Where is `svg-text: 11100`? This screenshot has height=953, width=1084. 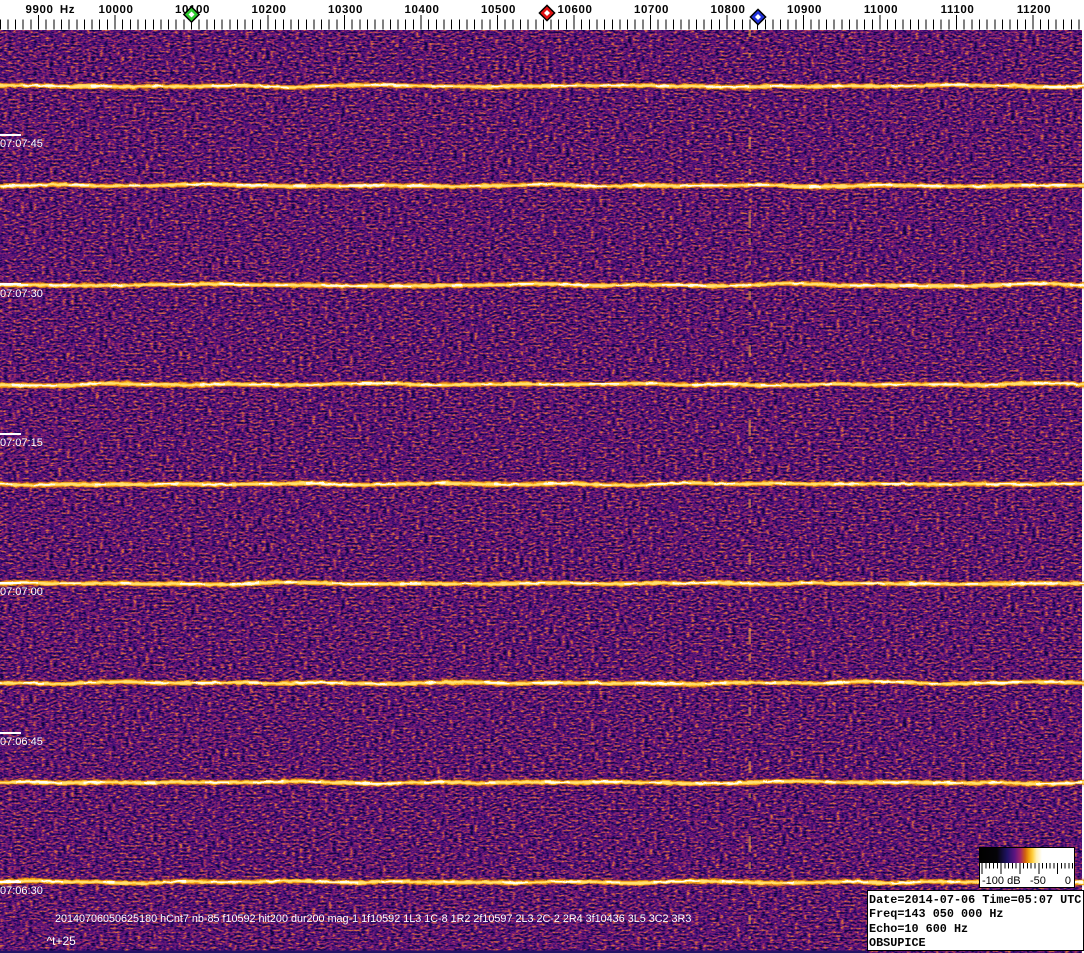 svg-text: 11100 is located at coordinates (958, 10).